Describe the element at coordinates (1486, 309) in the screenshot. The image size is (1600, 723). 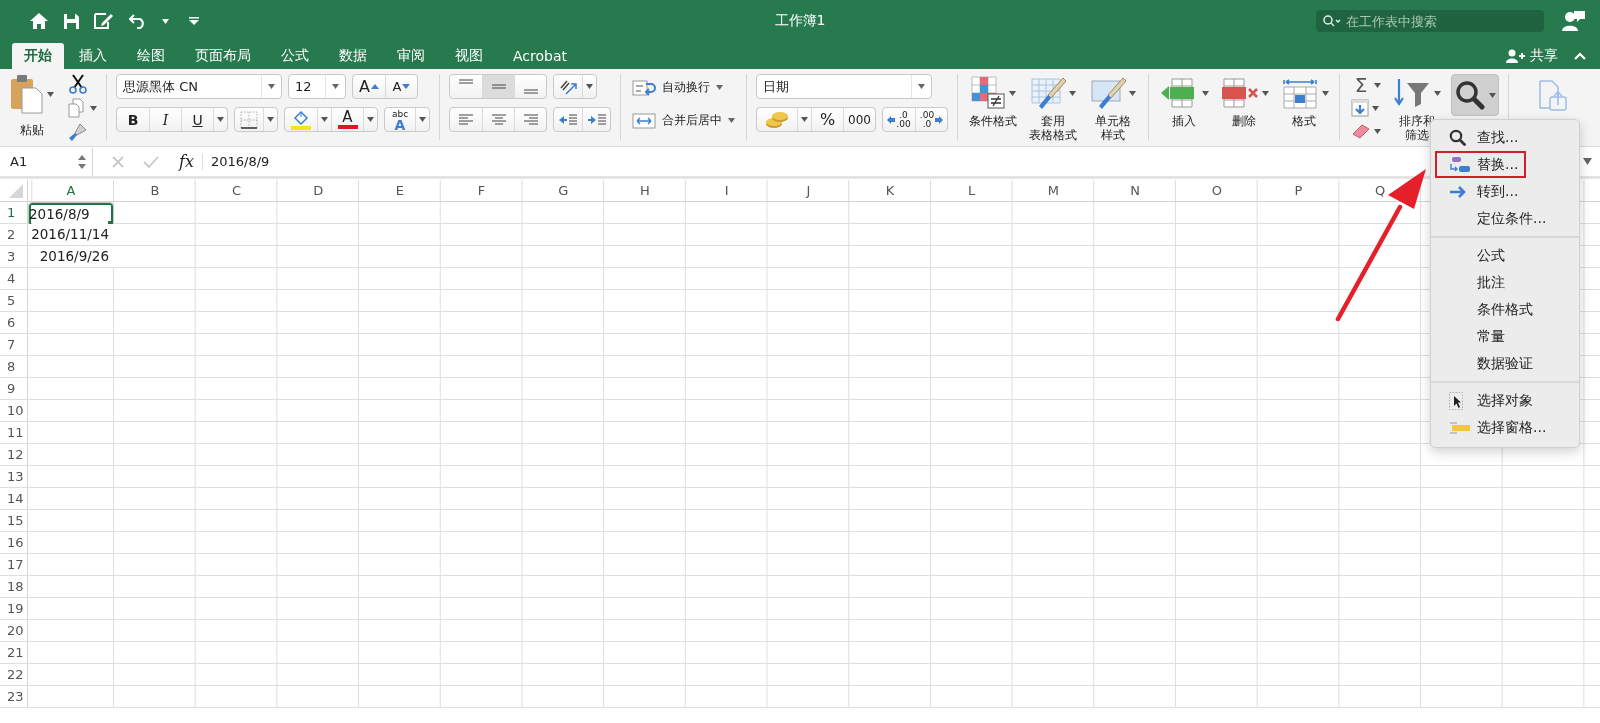
I see `menu-item: 条件格式` at that location.